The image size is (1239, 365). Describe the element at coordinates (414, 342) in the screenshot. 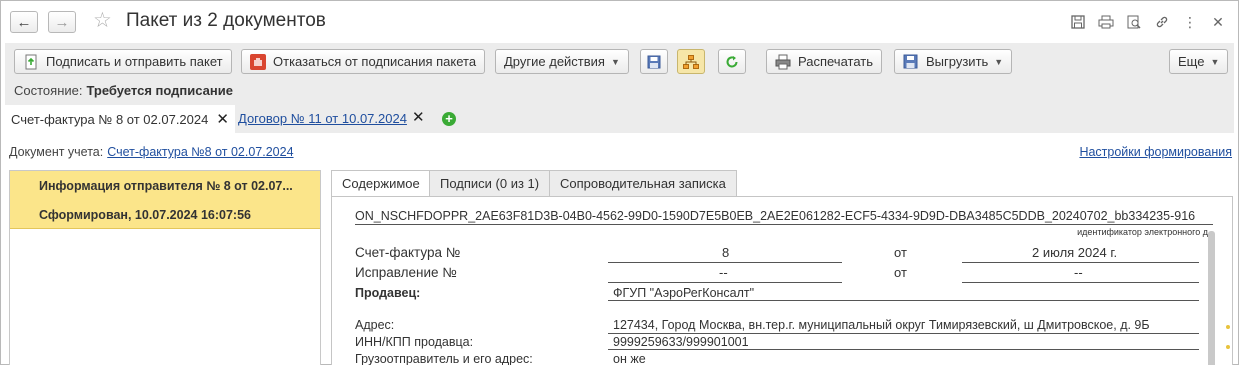

I see `inn-label: ИНН/КПП продавца:` at that location.